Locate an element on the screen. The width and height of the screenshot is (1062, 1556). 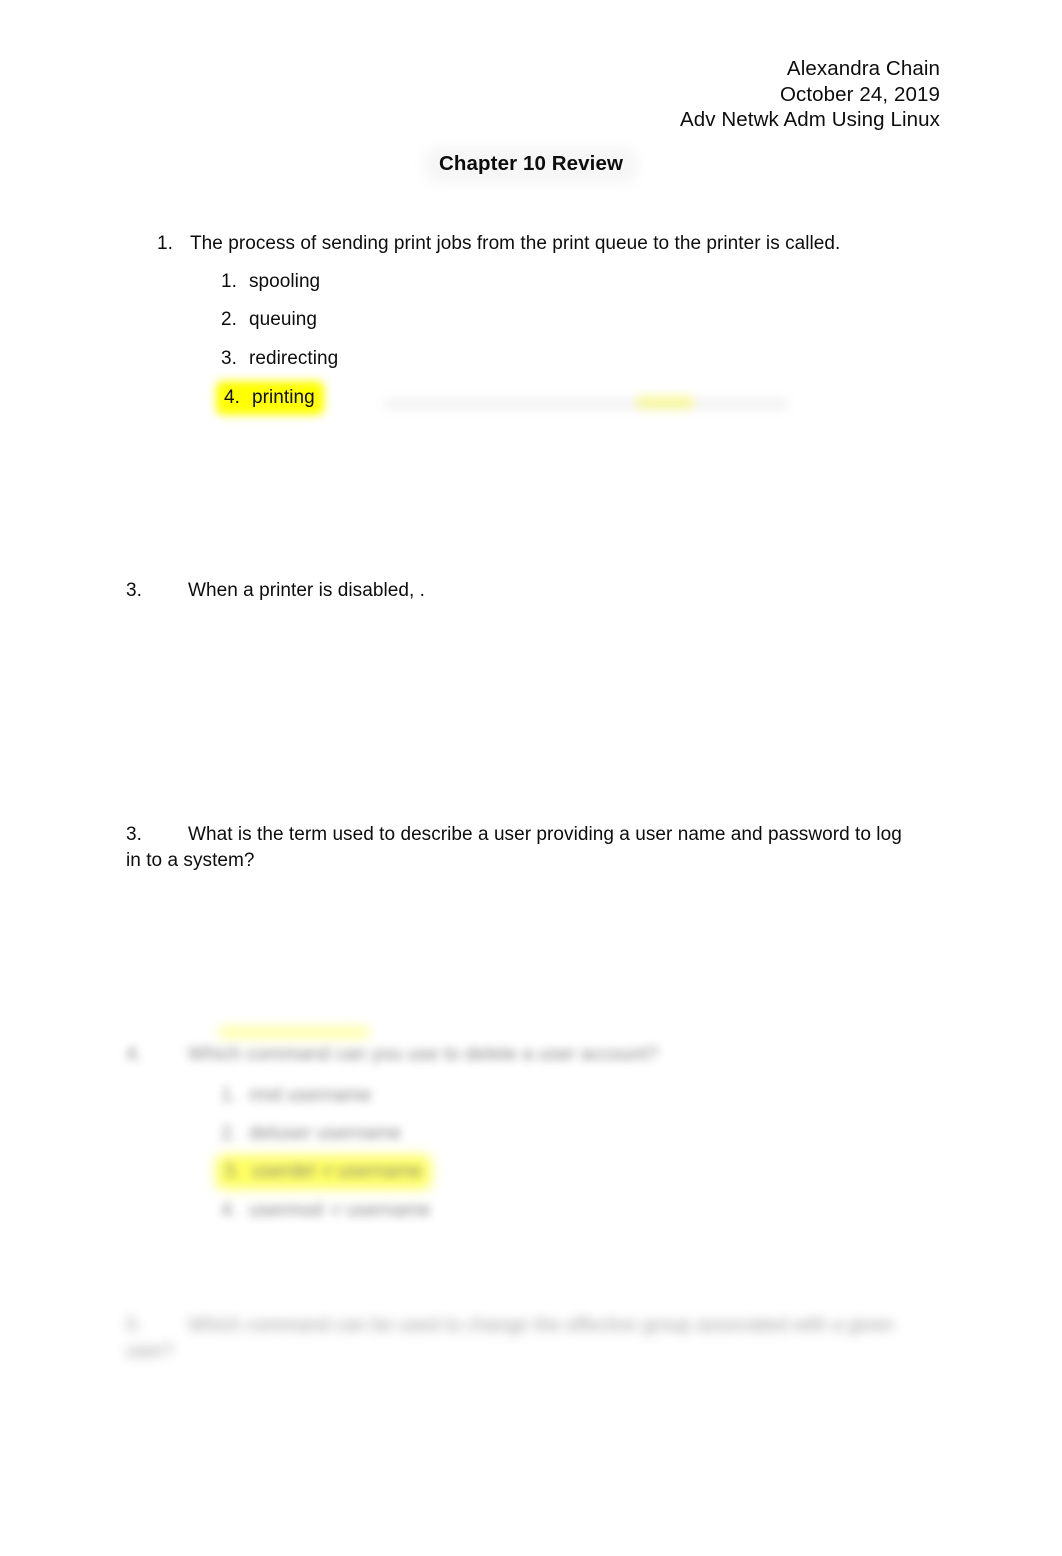
question-1-option-1-text: spooling is located at coordinates (285, 281).